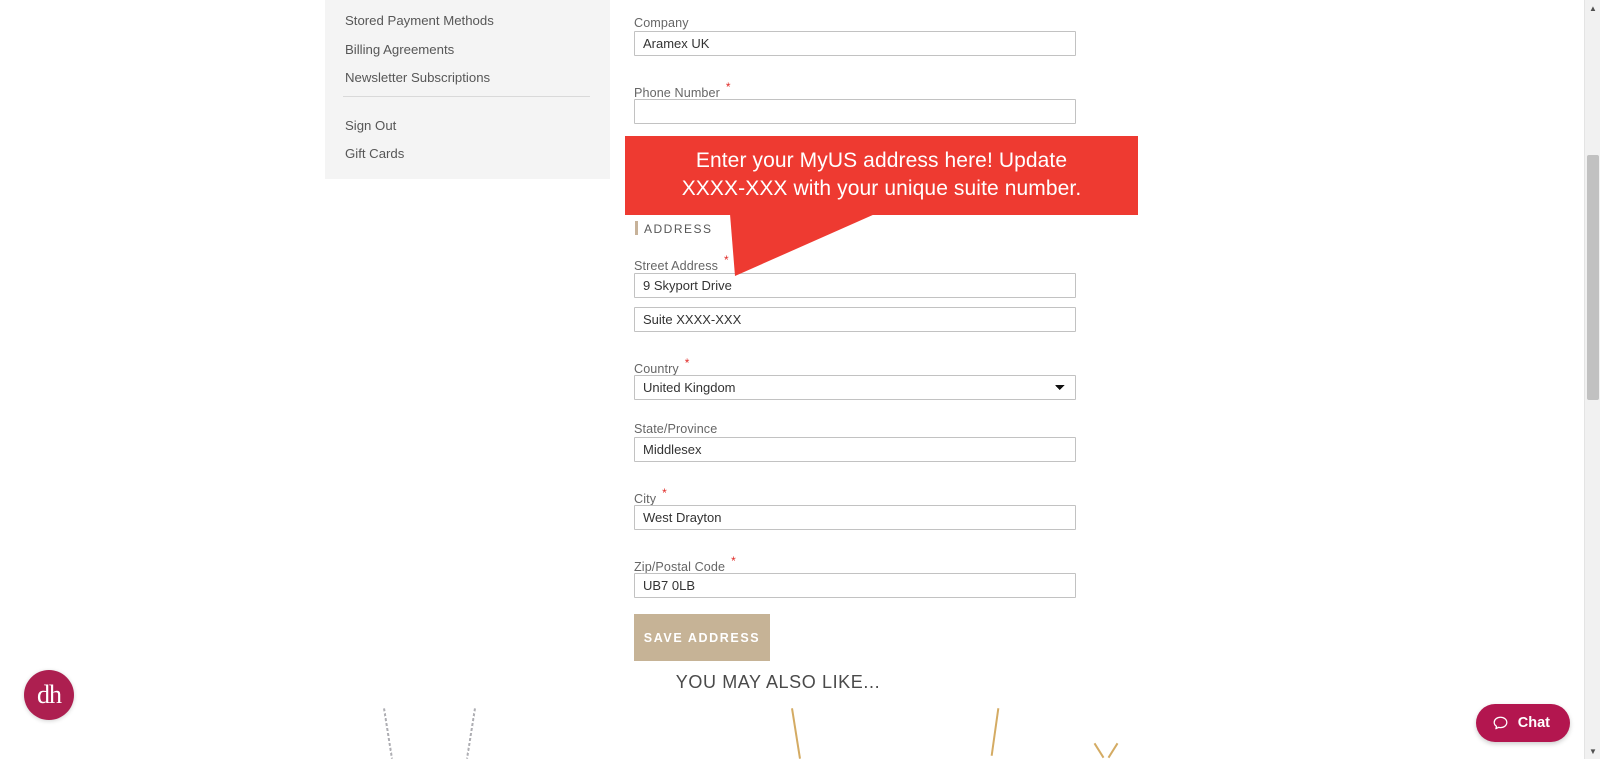  Describe the element at coordinates (466, 96) in the screenshot. I see `sidebar-divider` at that location.